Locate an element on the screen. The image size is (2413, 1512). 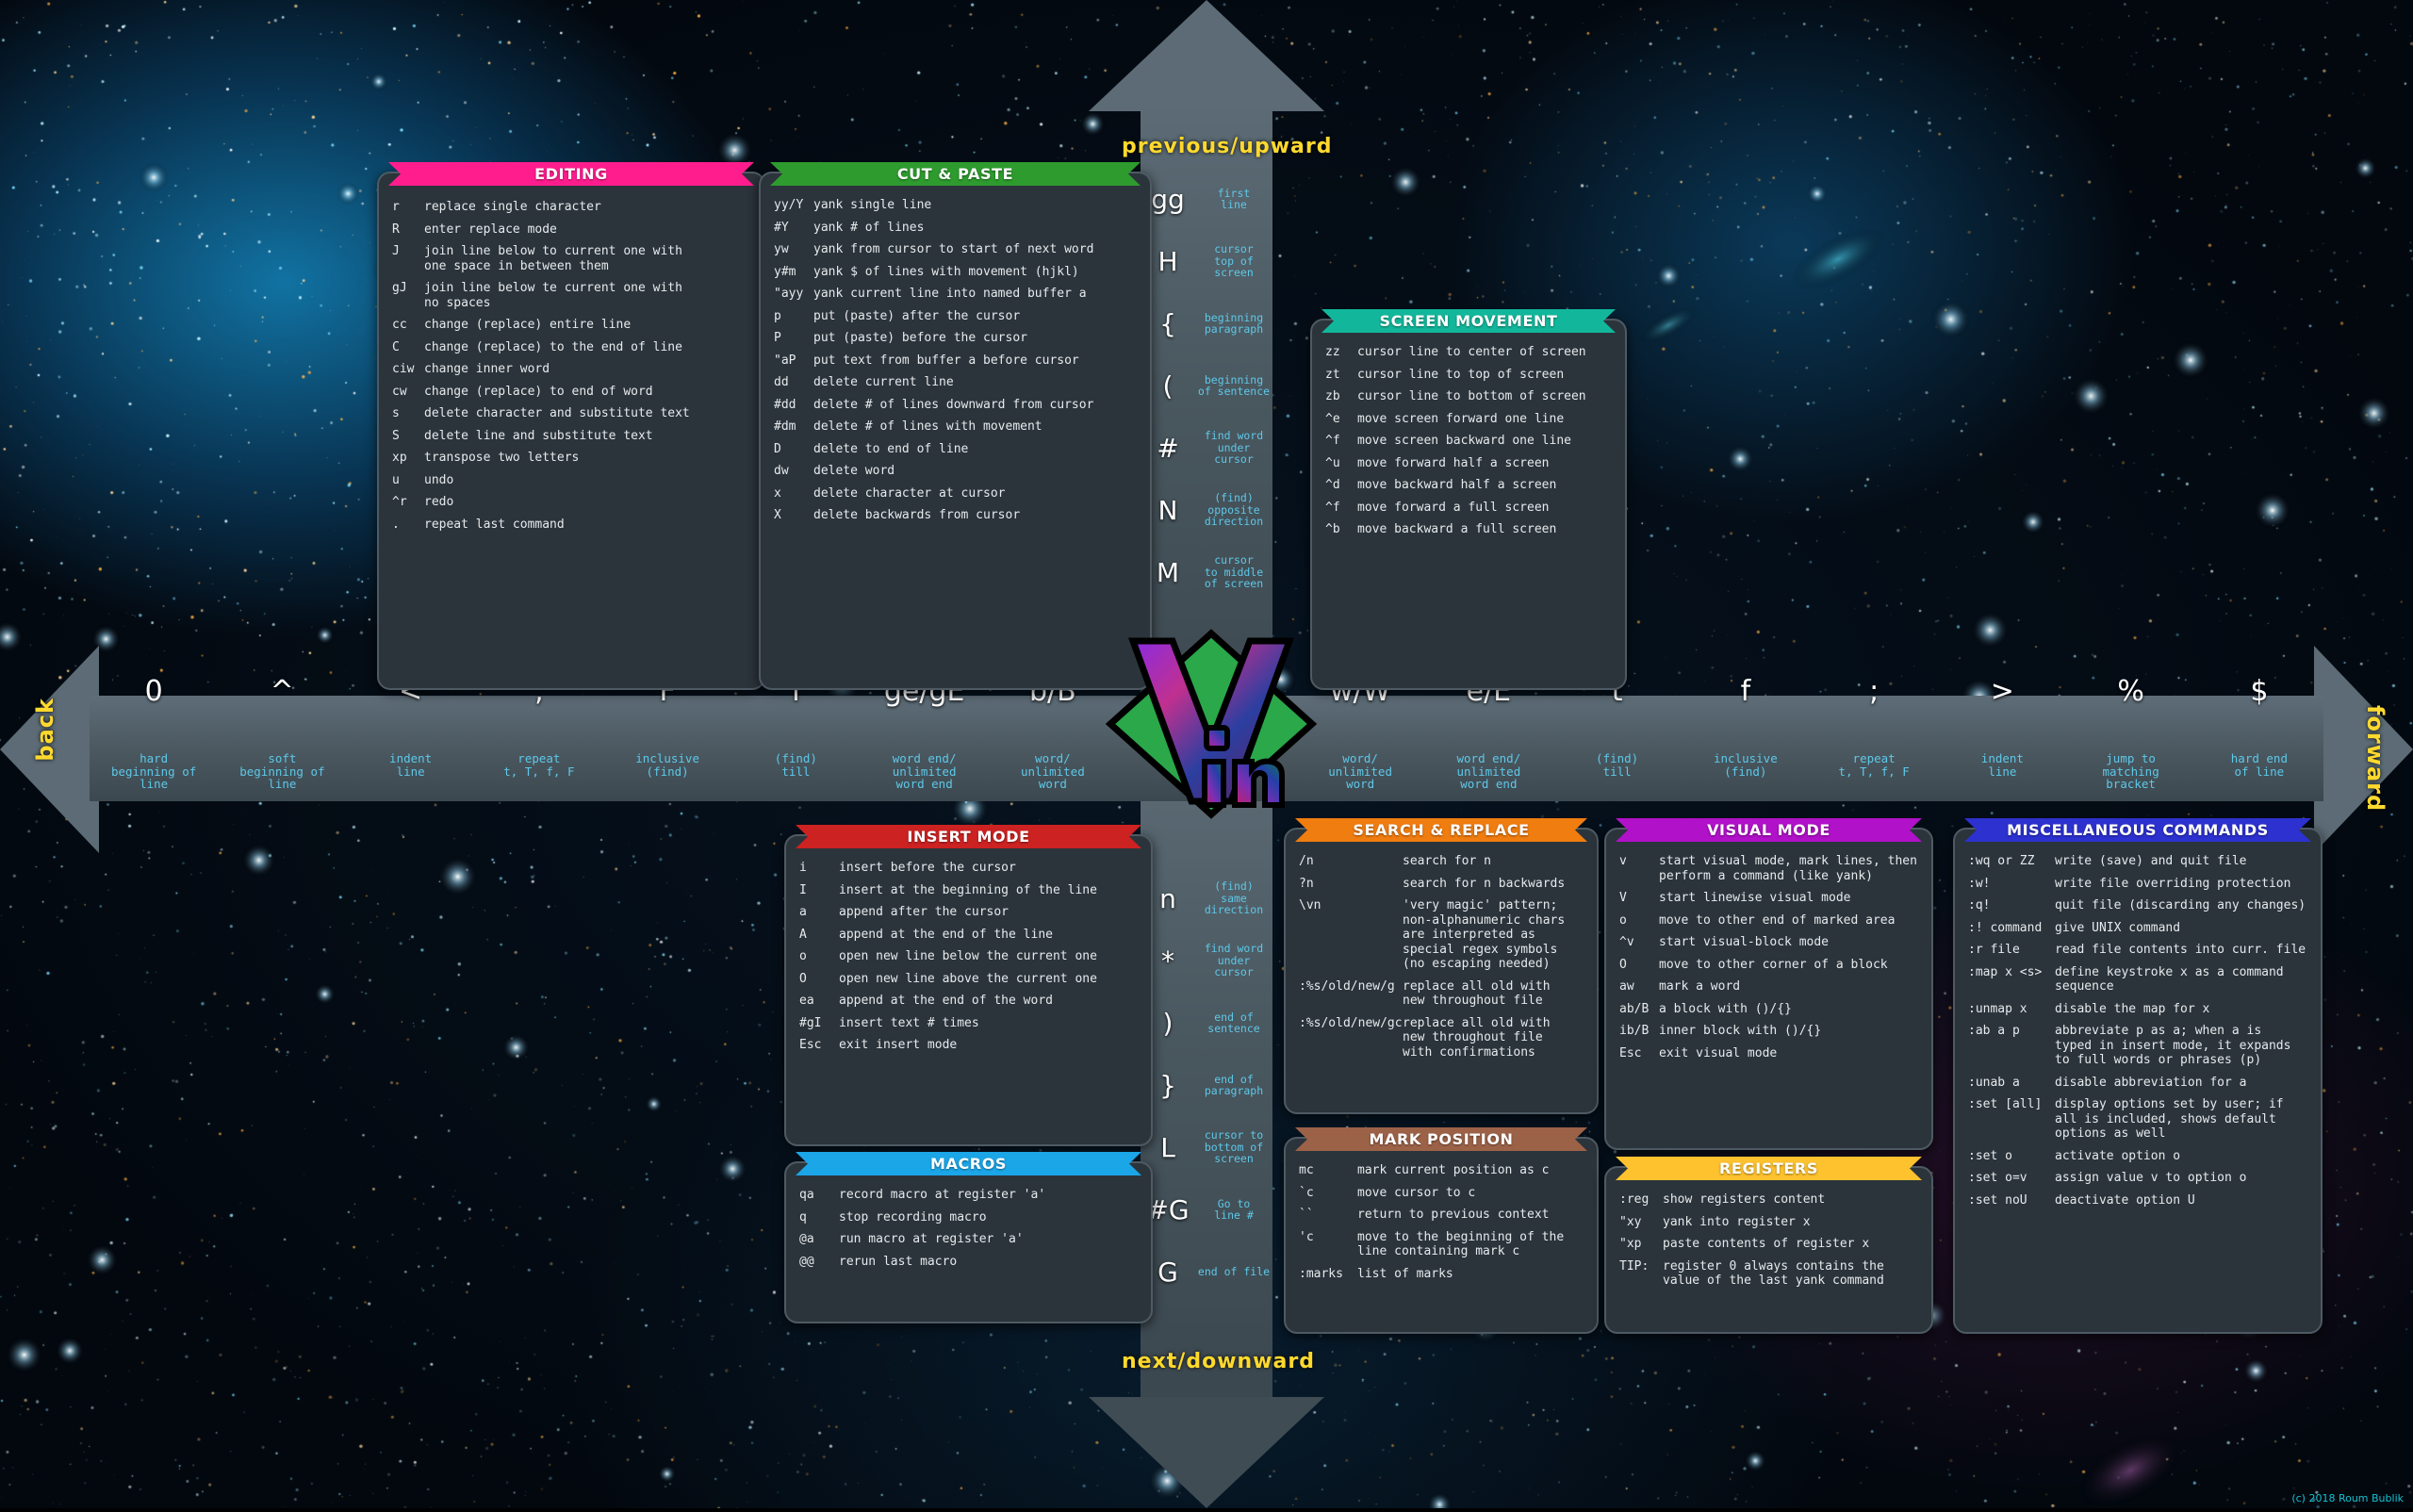
command-row: ^f move forward a full screen is located at coordinates (1468, 509).